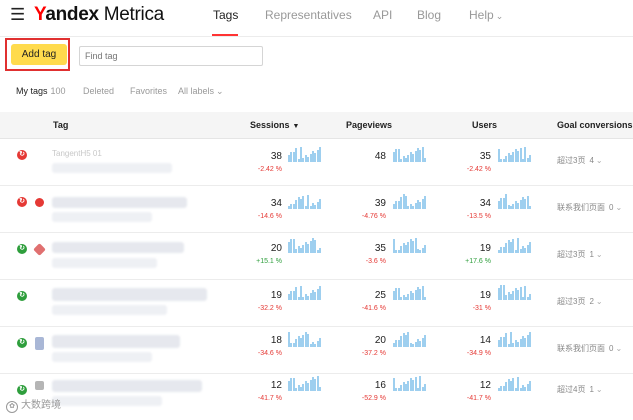 The height and width of the screenshot is (420, 633). What do you see at coordinates (481, 15) in the screenshot?
I see `nav-help-label: Help` at bounding box center [481, 15].